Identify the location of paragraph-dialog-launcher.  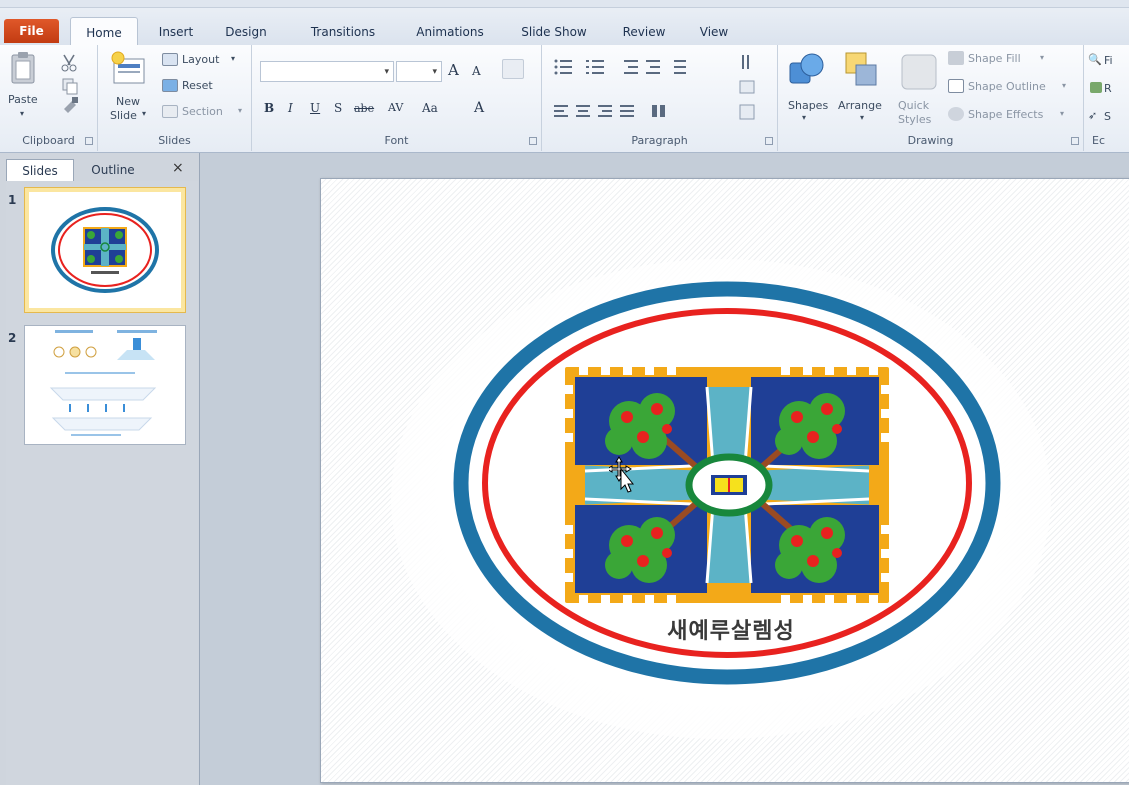
(769, 141).